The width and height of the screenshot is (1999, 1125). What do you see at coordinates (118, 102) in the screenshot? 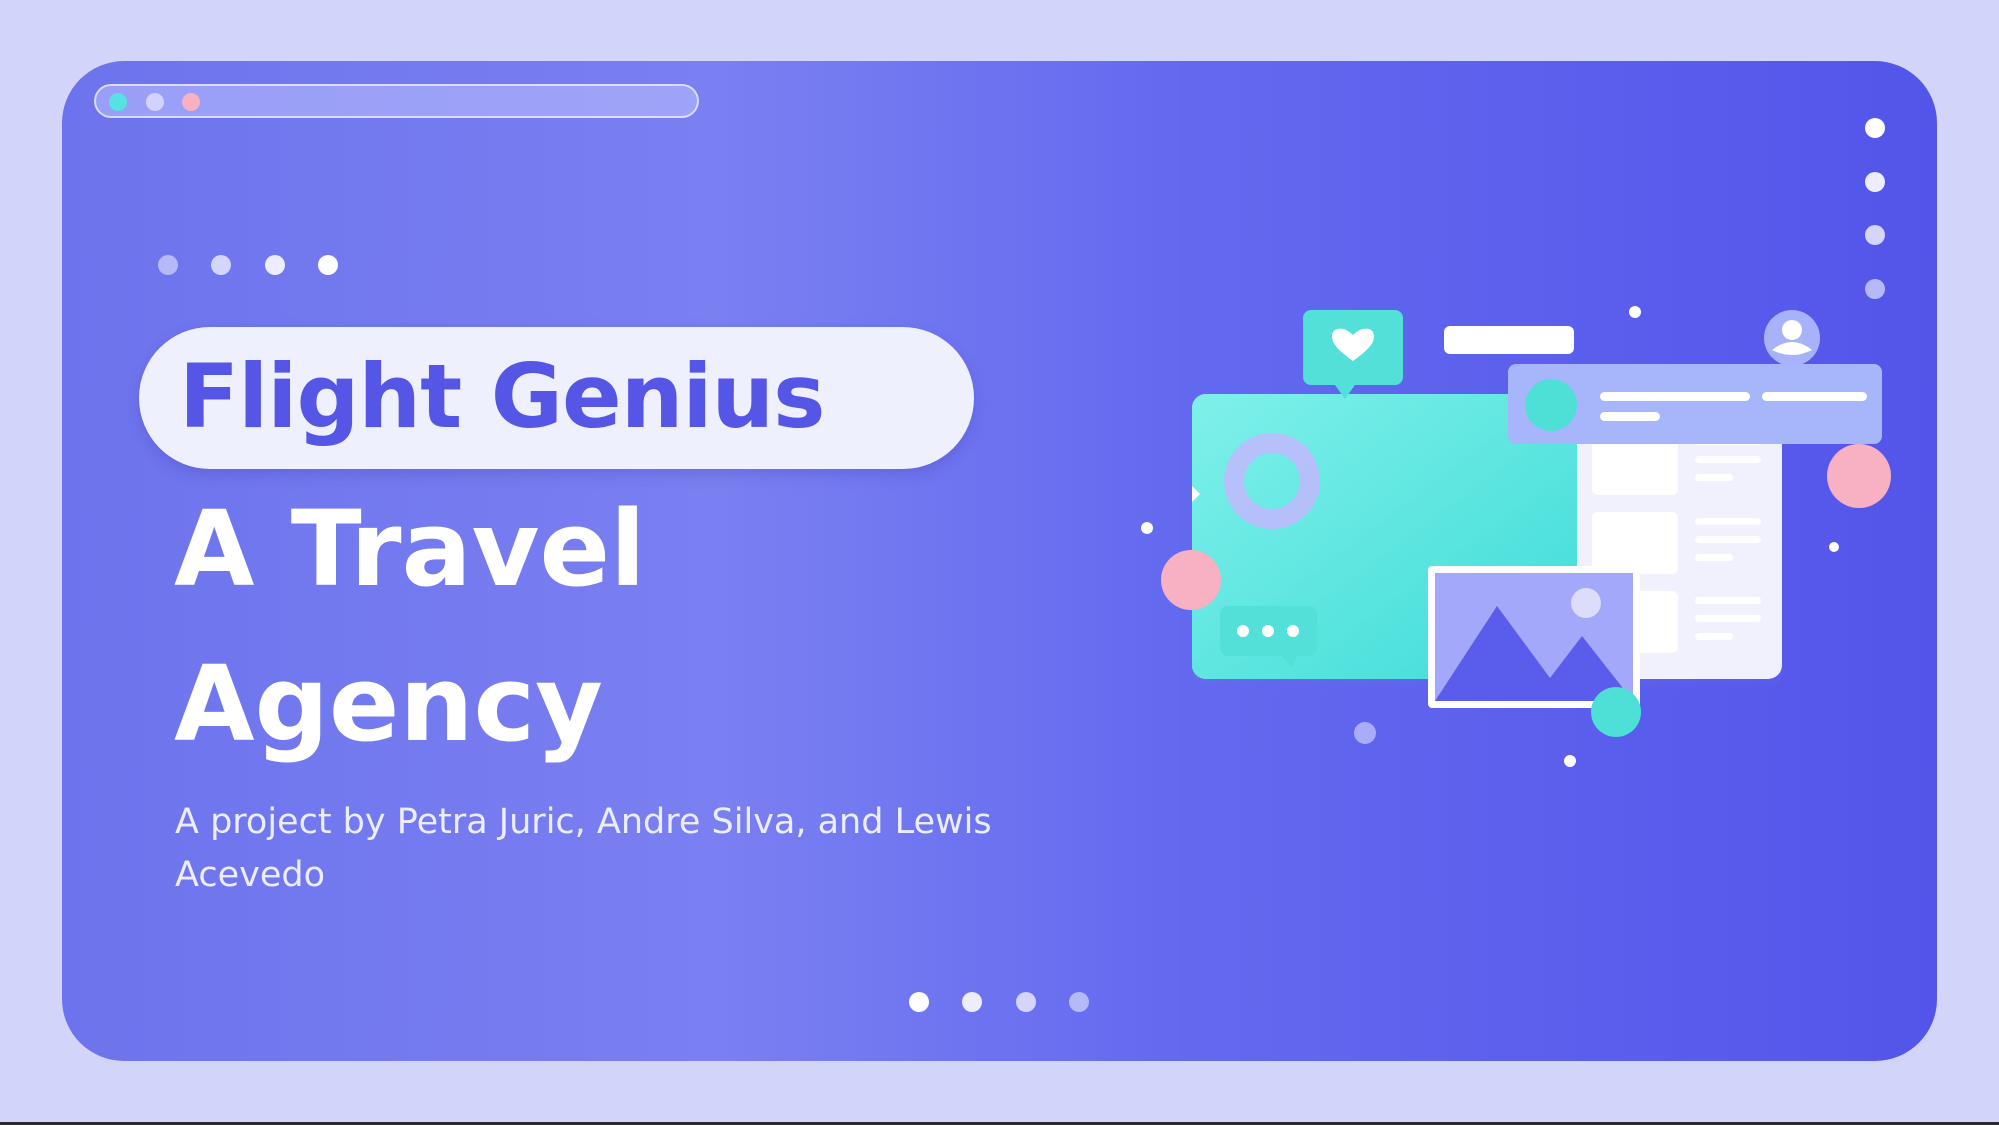
I see `window-dot-teal` at bounding box center [118, 102].